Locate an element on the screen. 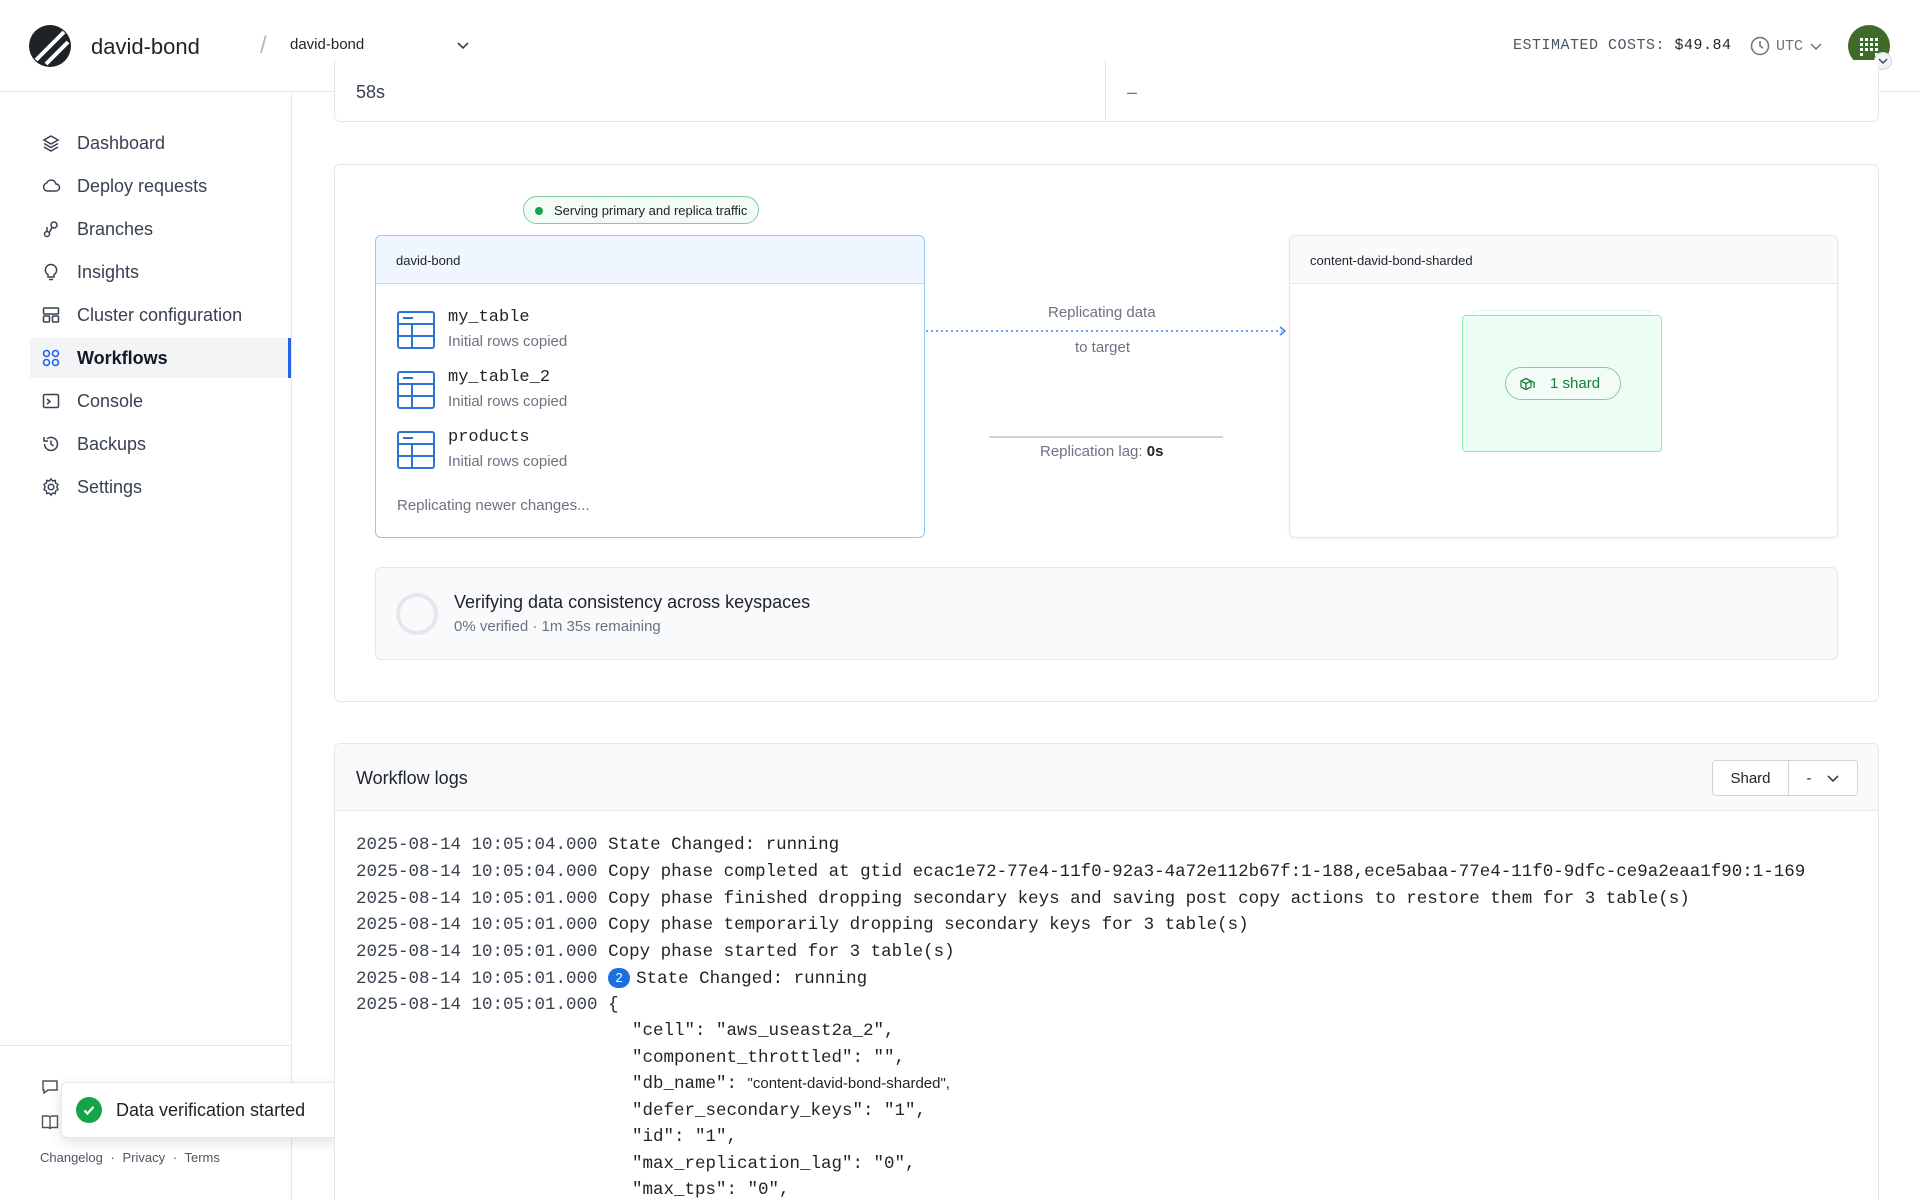 This screenshot has width=1920, height=1200. sidebar-item-label: Deploy requests is located at coordinates (142, 185).